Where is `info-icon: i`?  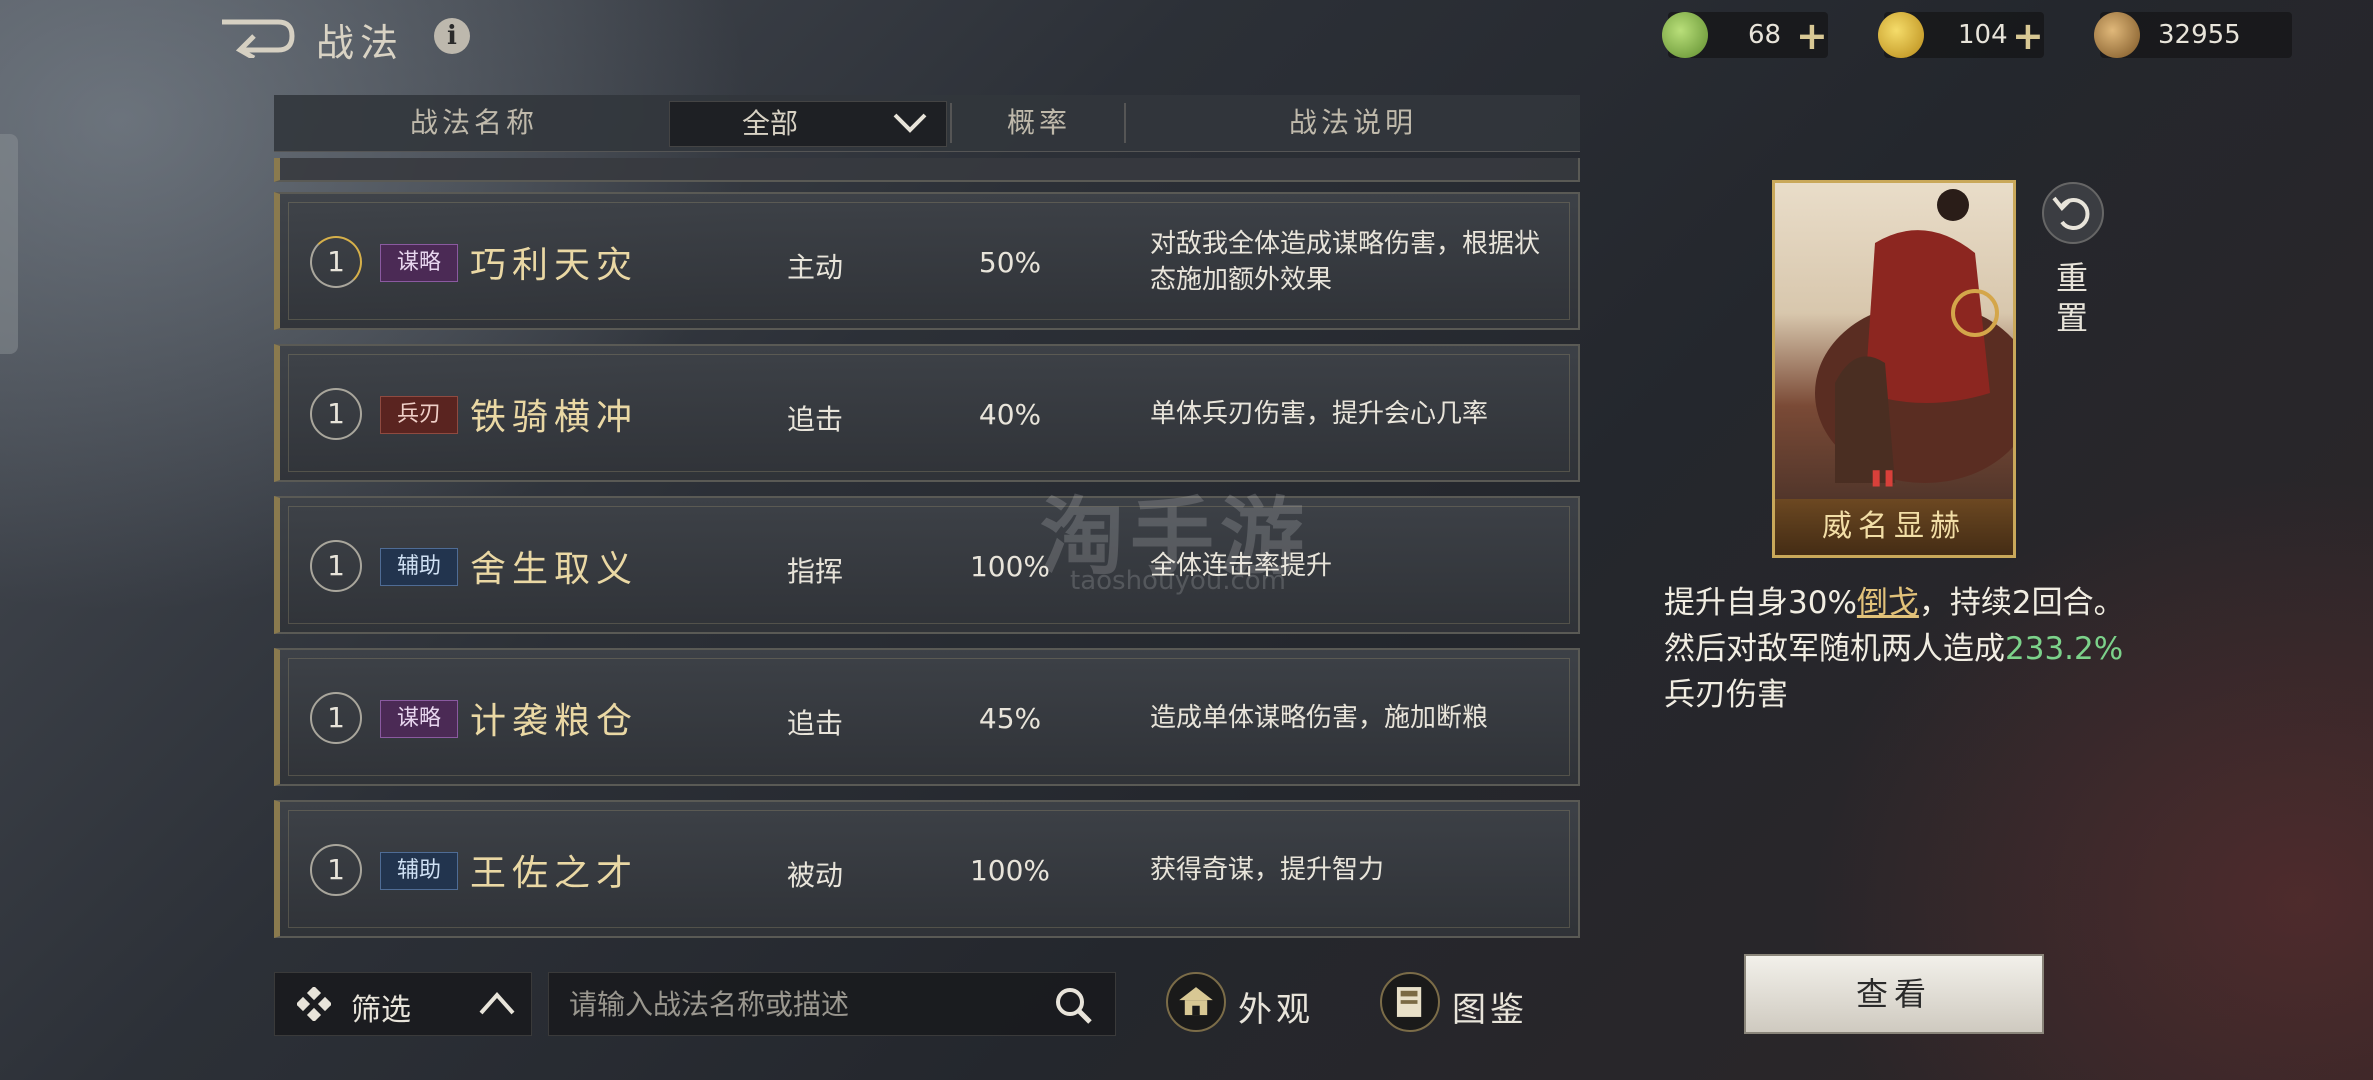
info-icon: i is located at coordinates (452, 36).